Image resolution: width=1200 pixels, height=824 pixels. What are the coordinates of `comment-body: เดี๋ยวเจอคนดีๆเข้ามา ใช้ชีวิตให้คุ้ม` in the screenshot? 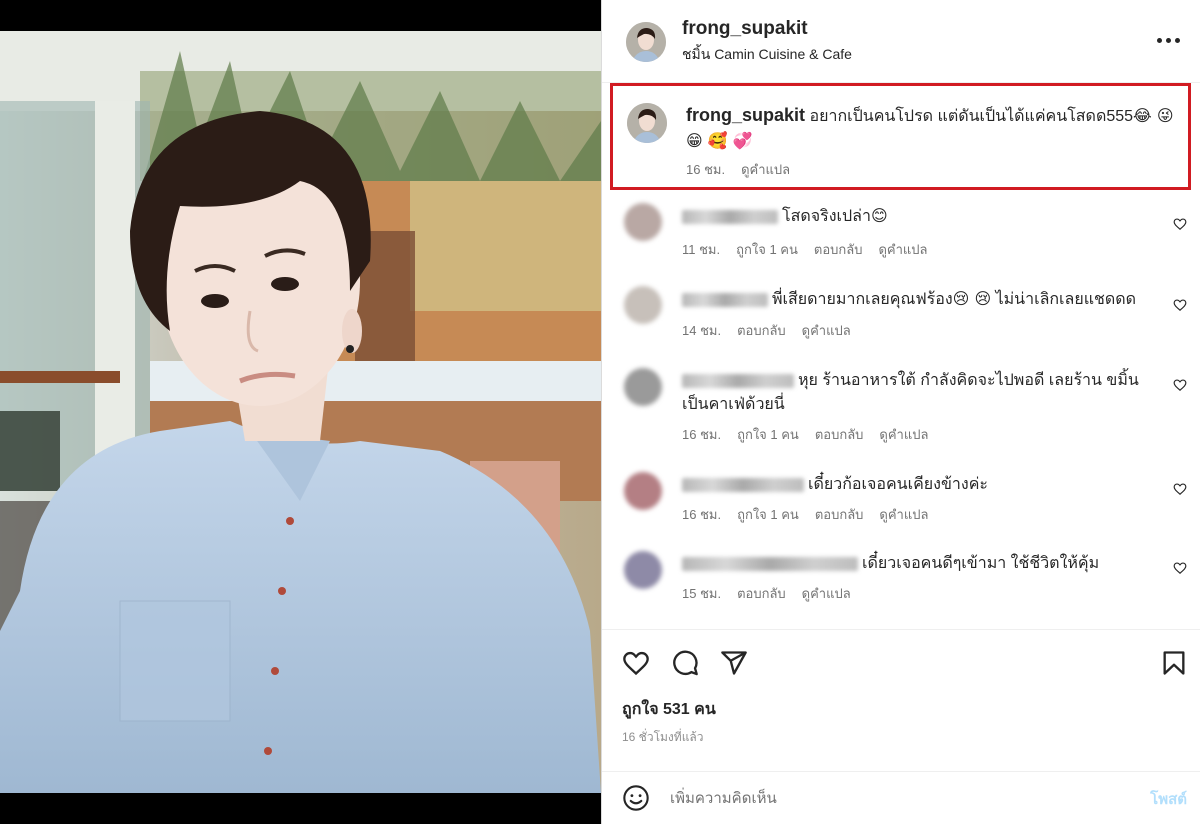 It's located at (922, 564).